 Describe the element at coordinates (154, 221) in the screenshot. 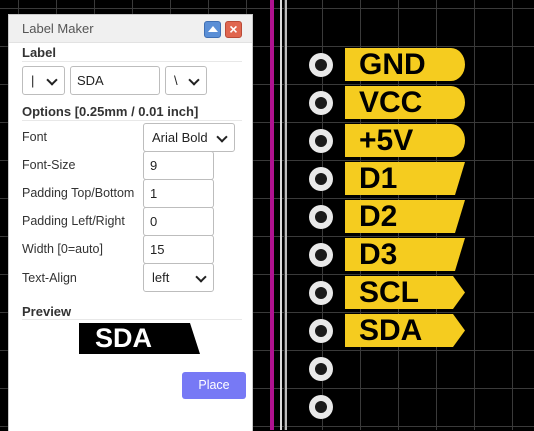

I see `padding-lr-value: 0` at that location.